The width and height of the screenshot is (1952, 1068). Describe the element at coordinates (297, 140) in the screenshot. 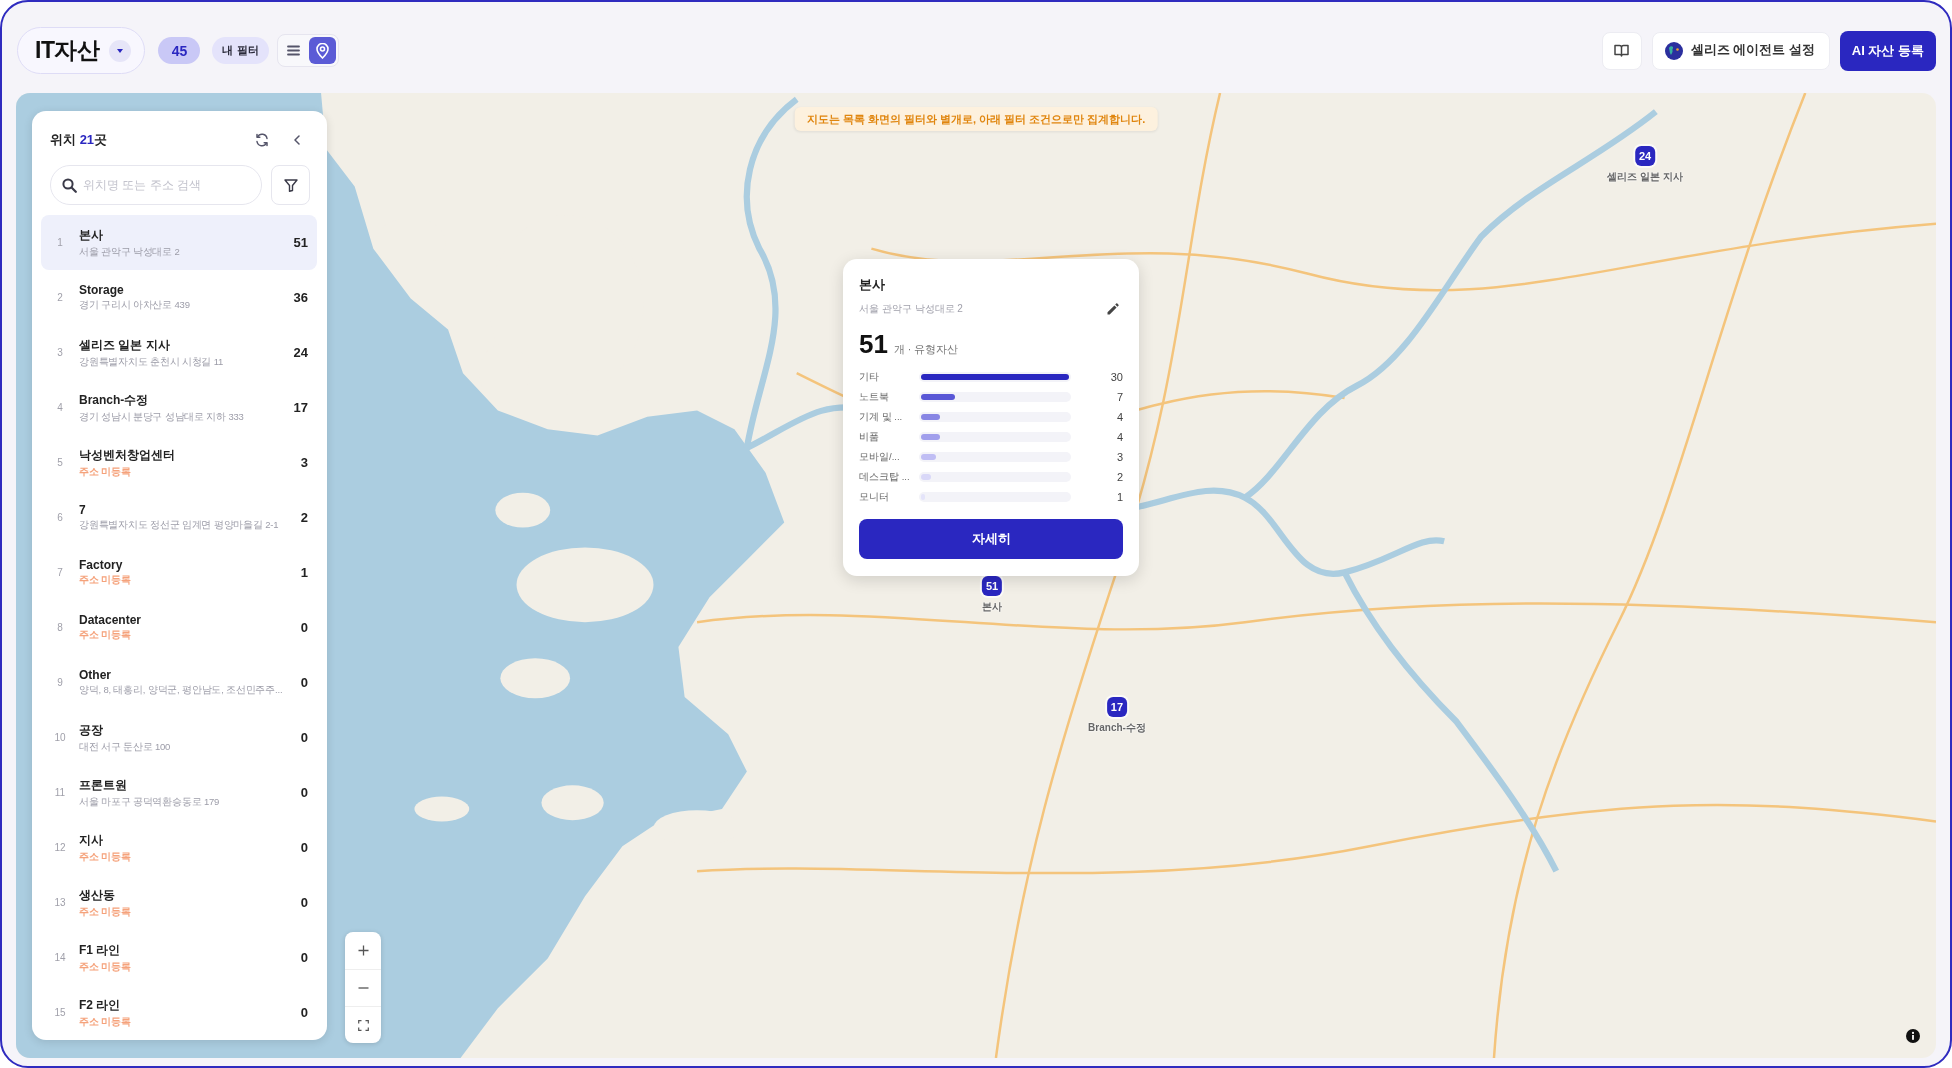

I see `chevron-left-icon` at that location.